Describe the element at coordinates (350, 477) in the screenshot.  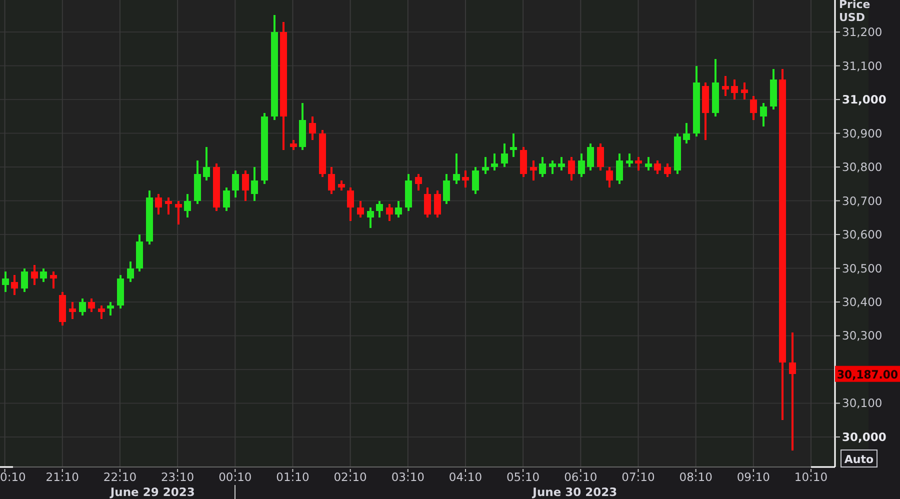
I see `axis-label: 02:10` at that location.